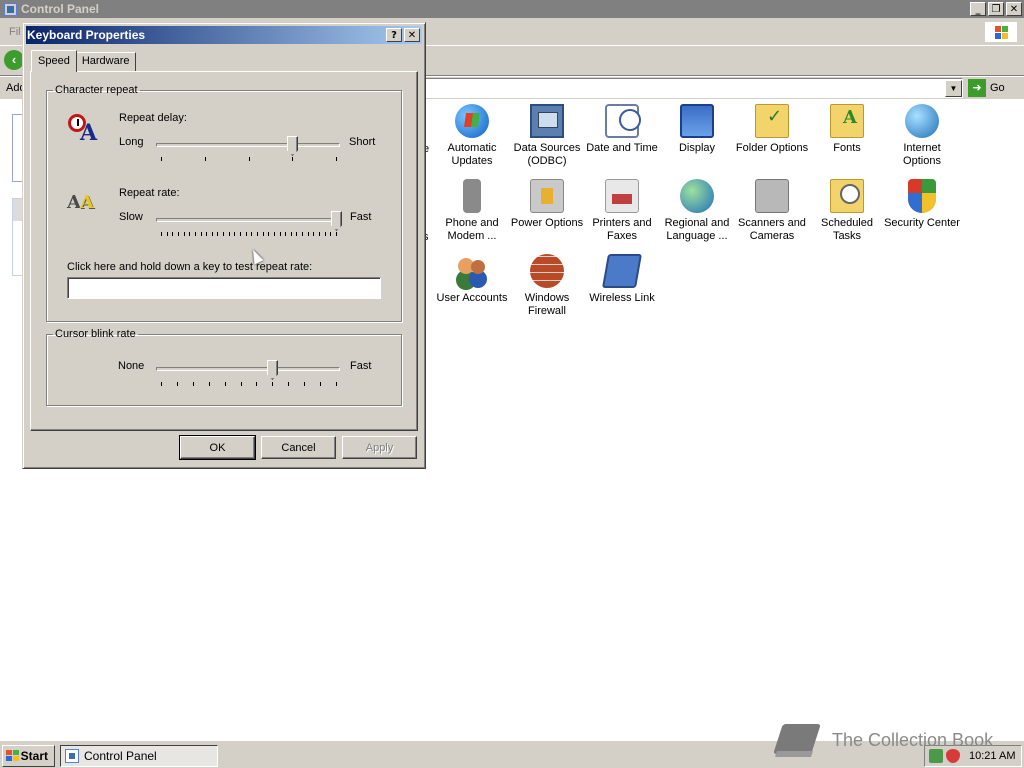 The width and height of the screenshot is (1024, 768). What do you see at coordinates (14, 60) in the screenshot?
I see `back-arrow-icon: ‹` at bounding box center [14, 60].